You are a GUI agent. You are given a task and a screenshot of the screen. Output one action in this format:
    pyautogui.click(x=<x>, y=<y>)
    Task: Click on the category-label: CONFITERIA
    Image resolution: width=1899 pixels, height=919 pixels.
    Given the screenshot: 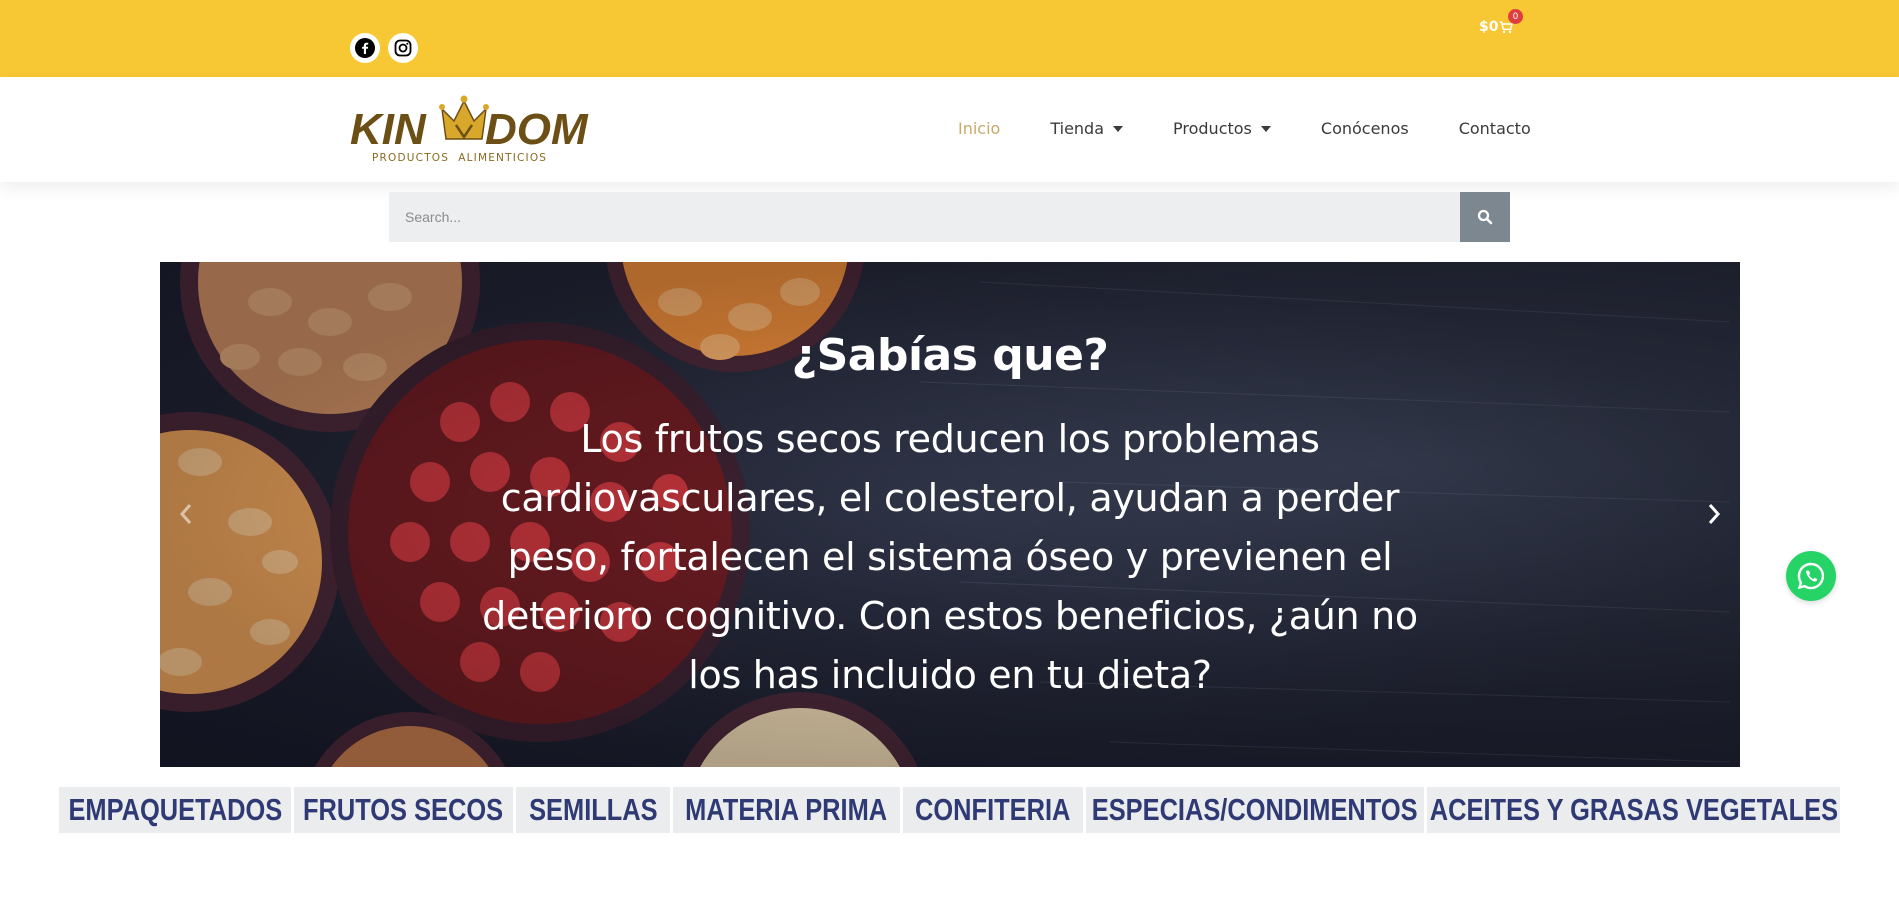 What is the action you would take?
    pyautogui.click(x=993, y=809)
    